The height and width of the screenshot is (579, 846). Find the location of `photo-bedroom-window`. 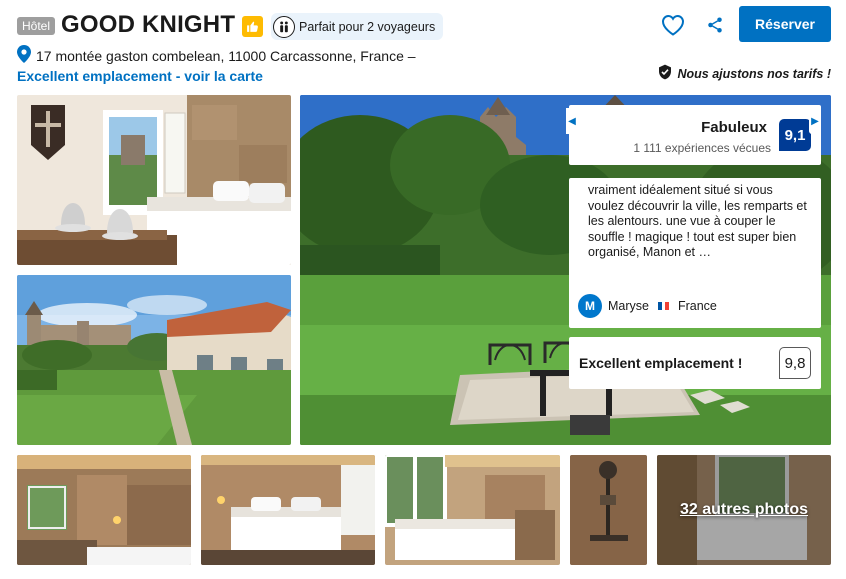

photo-bedroom-window is located at coordinates (154, 180).